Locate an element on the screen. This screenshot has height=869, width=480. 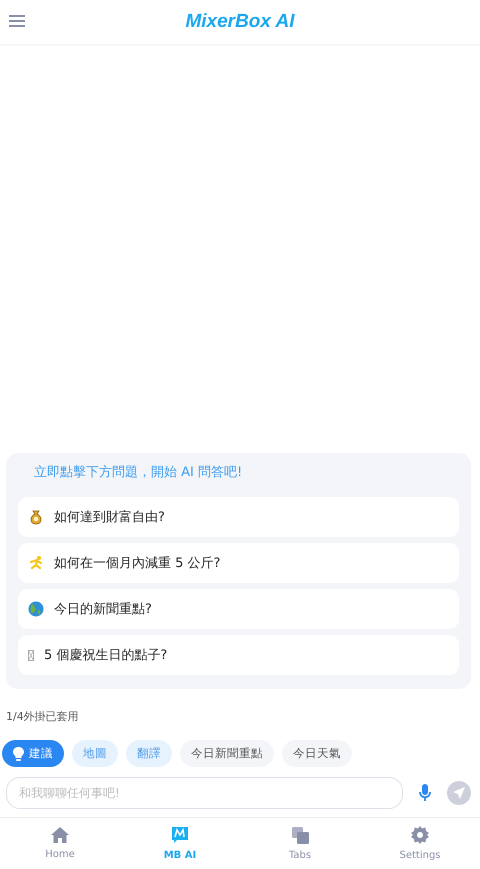
settings-icon is located at coordinates (420, 835).